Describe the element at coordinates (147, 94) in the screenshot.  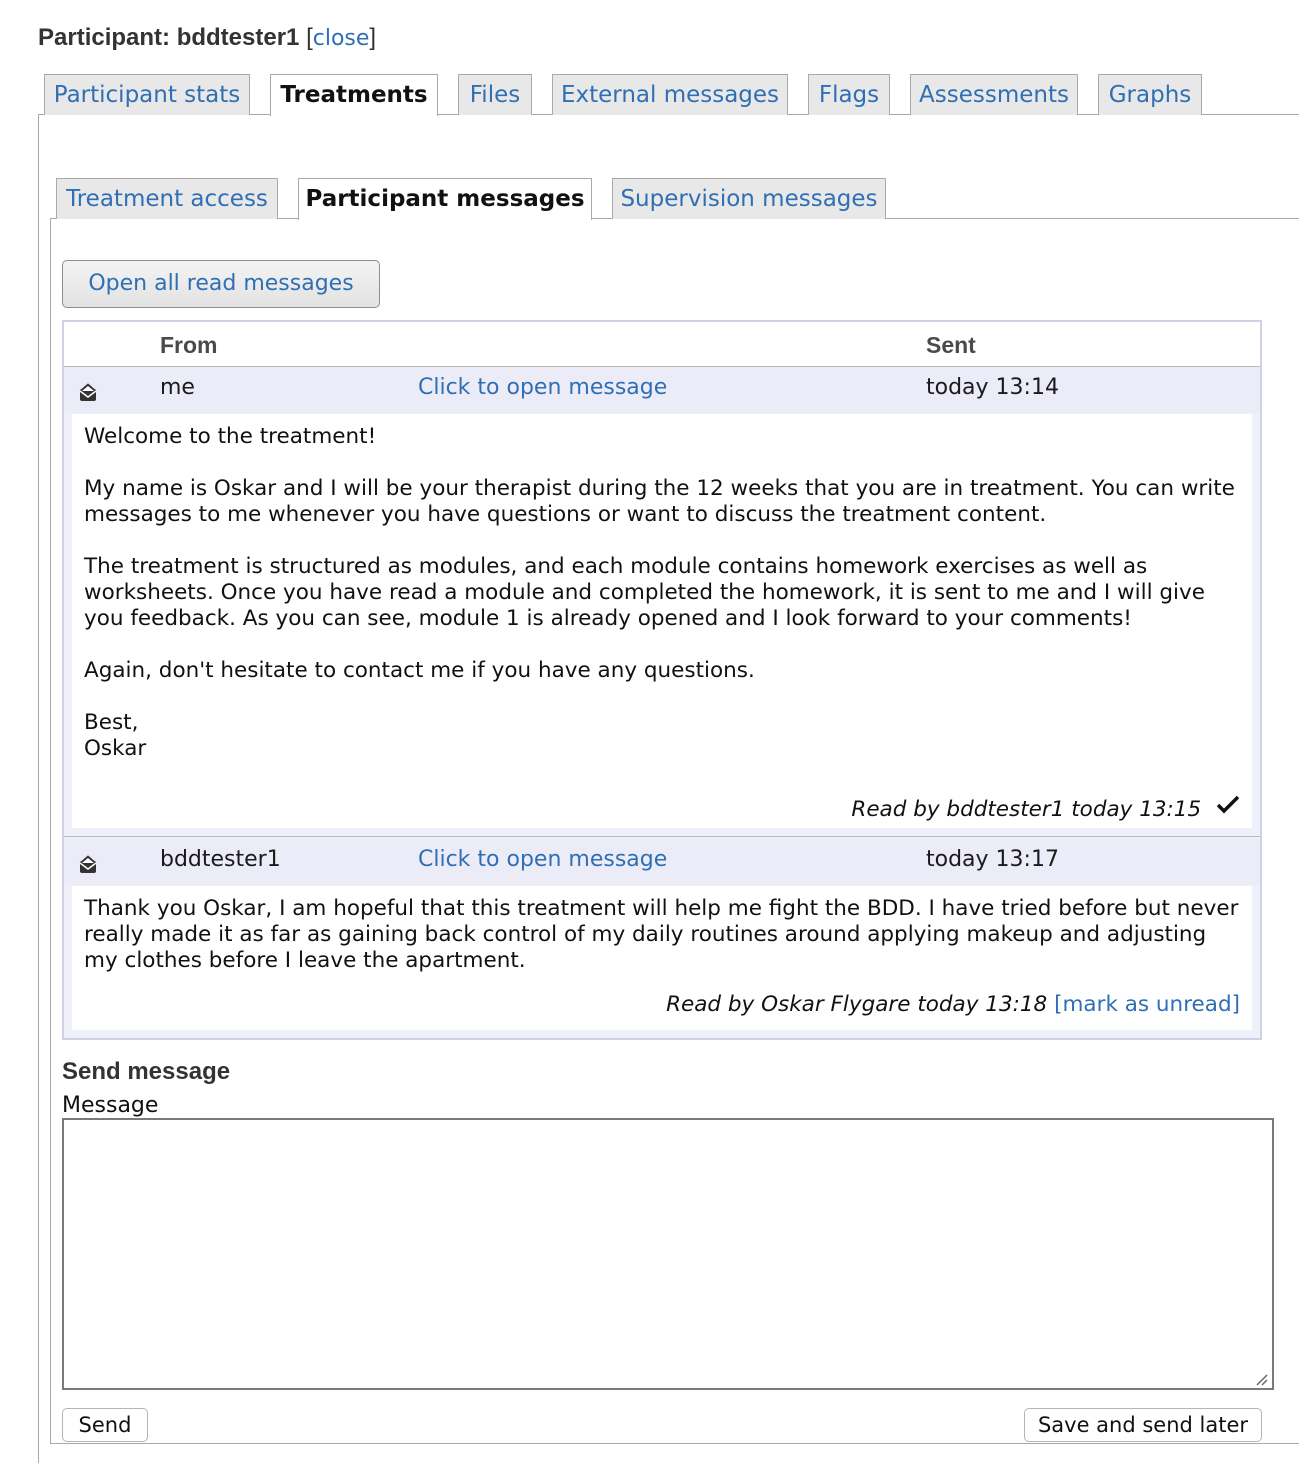
I see `tab-participant-stats: Participant stats` at that location.